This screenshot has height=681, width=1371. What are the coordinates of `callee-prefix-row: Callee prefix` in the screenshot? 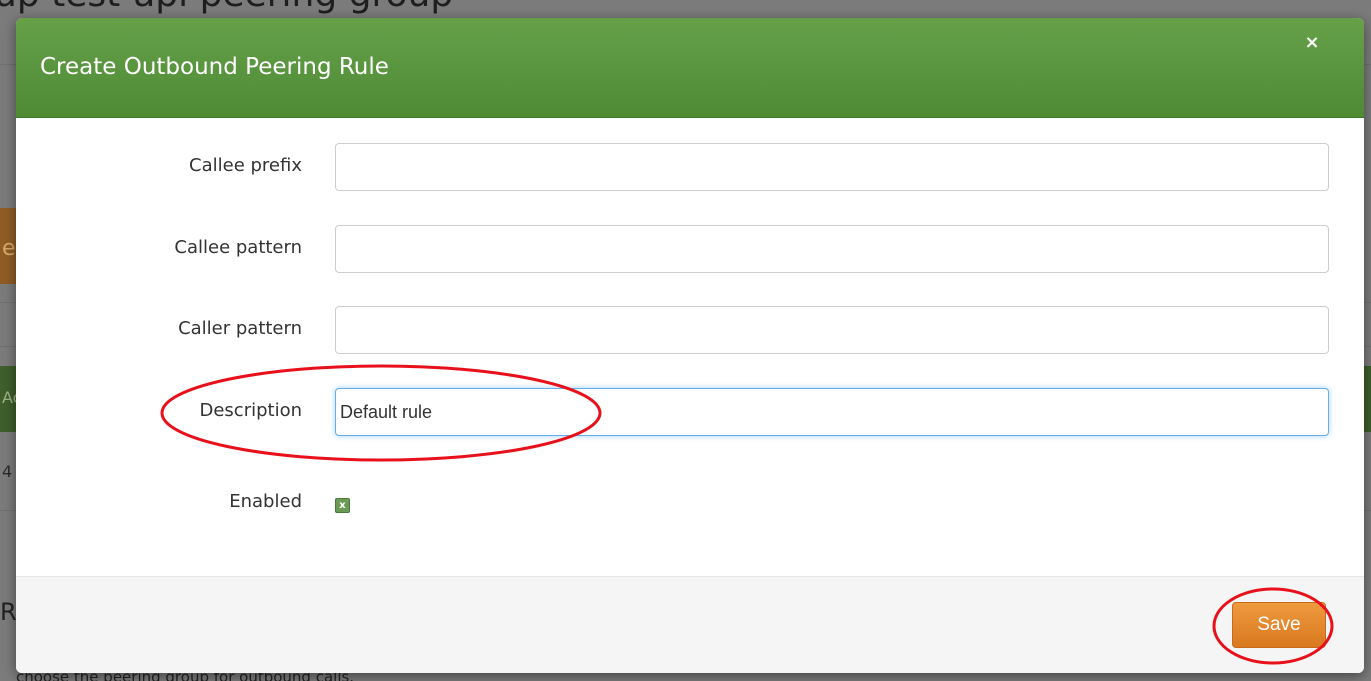 It's located at (690, 167).